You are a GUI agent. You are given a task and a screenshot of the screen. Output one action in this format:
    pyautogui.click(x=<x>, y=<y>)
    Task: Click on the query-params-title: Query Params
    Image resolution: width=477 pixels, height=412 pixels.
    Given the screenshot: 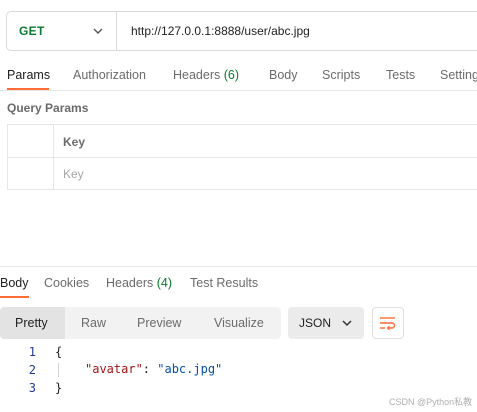 What is the action you would take?
    pyautogui.click(x=48, y=108)
    